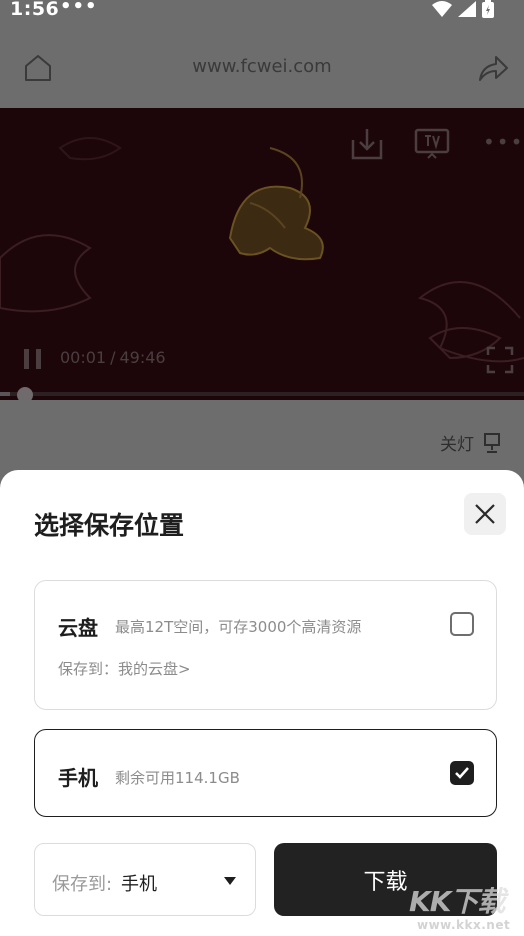 Image resolution: width=524 pixels, height=936 pixels. What do you see at coordinates (5, 394) in the screenshot?
I see `progress-fill` at bounding box center [5, 394].